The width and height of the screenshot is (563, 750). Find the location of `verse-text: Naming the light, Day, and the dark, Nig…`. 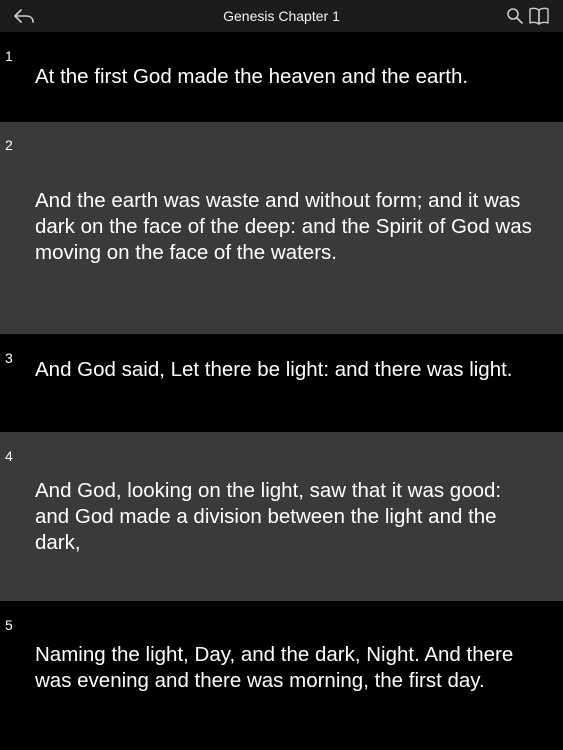

verse-text: Naming the light, Day, and the dark, Nig… is located at coordinates (274, 667).